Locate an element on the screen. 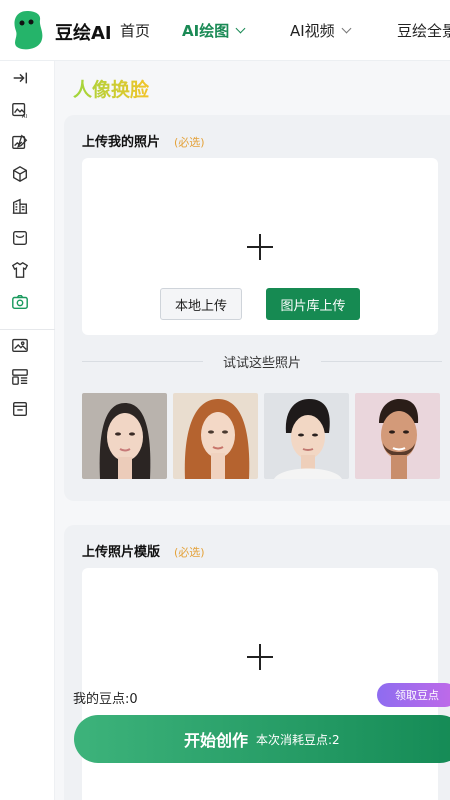  library-upload-button: 图片库上传 is located at coordinates (313, 304).